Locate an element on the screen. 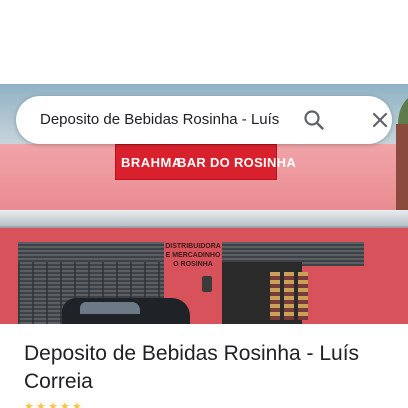  search-input: Deposito de Bebidas Rosinha - Luís is located at coordinates (165, 120).